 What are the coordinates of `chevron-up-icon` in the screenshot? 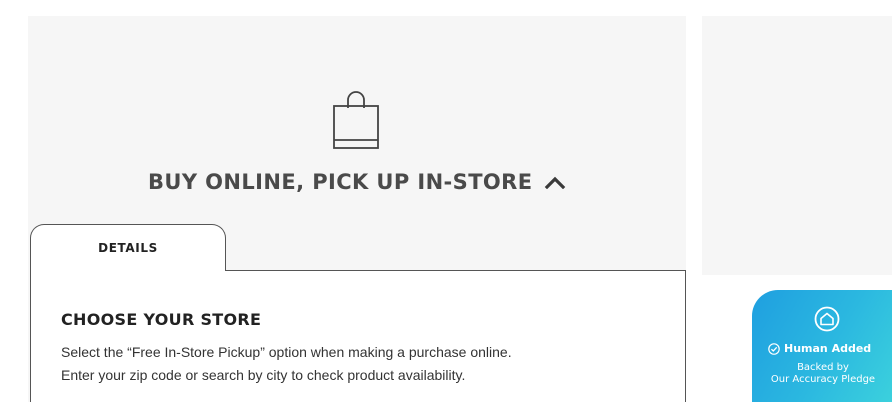 It's located at (555, 182).